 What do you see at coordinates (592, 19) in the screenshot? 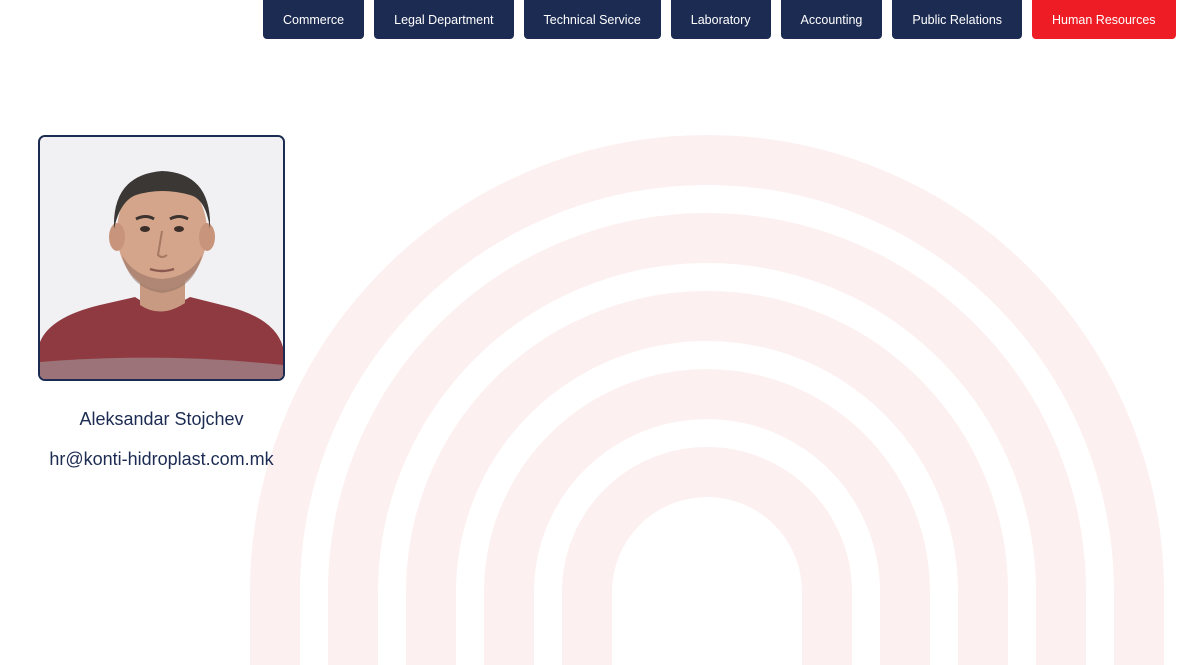
I see `tab-technical-service: Technical Service` at bounding box center [592, 19].